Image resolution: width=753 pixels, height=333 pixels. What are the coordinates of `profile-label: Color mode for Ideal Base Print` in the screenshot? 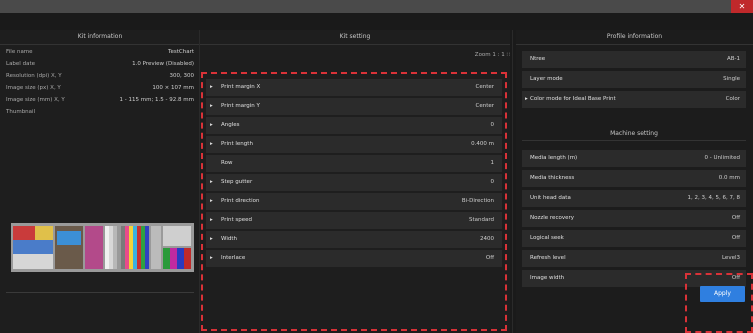 It's located at (573, 99).